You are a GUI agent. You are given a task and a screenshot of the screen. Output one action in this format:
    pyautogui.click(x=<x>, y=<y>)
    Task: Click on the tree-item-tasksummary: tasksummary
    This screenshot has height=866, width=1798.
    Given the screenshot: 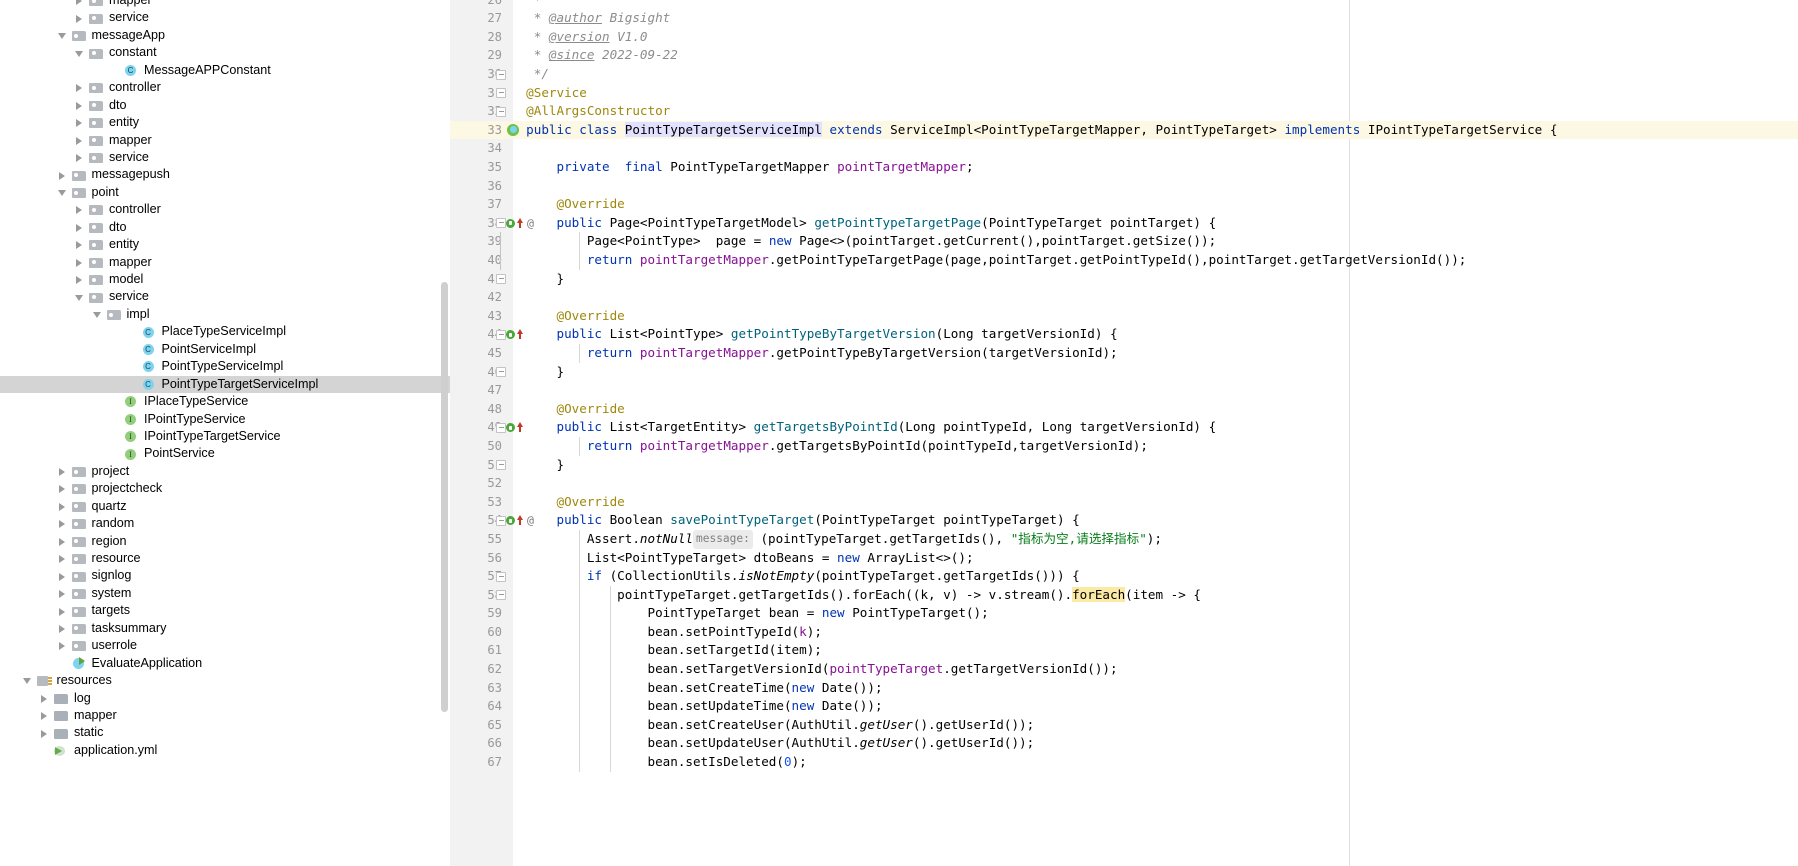 What is the action you would take?
    pyautogui.click(x=225, y=628)
    